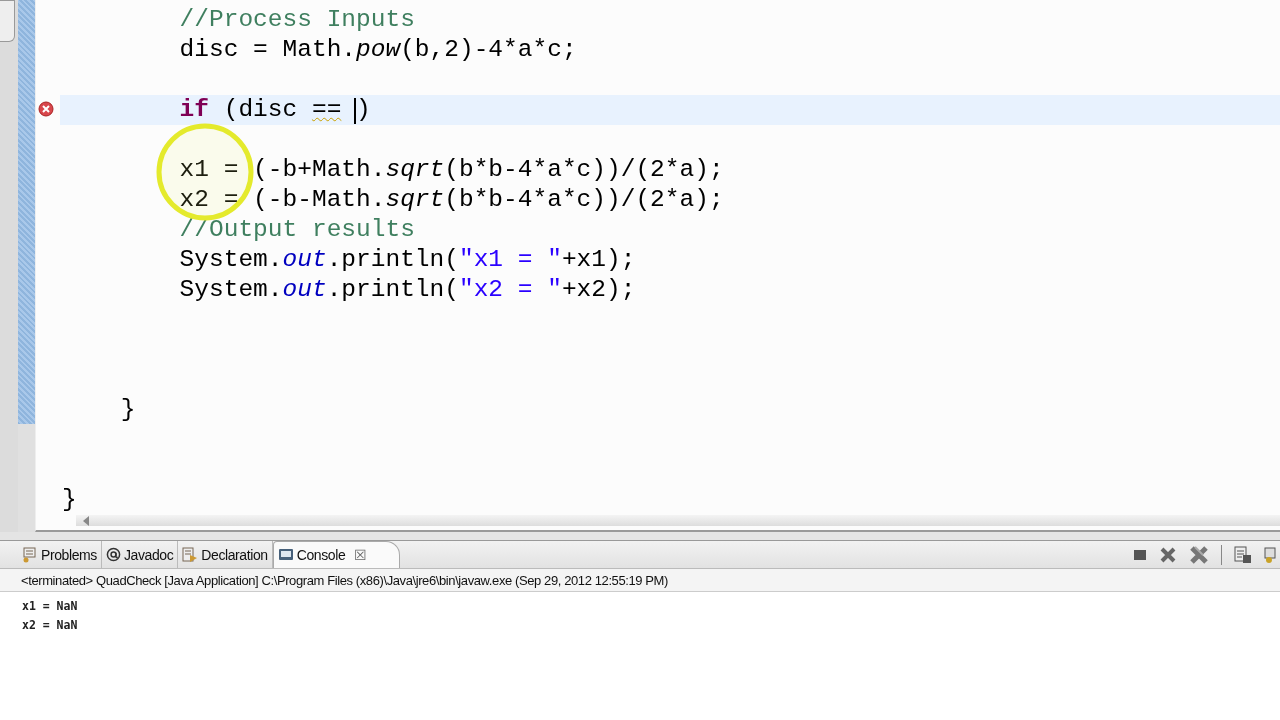 This screenshot has height=720, width=1280. I want to click on scroll-left-icon, so click(86, 520).